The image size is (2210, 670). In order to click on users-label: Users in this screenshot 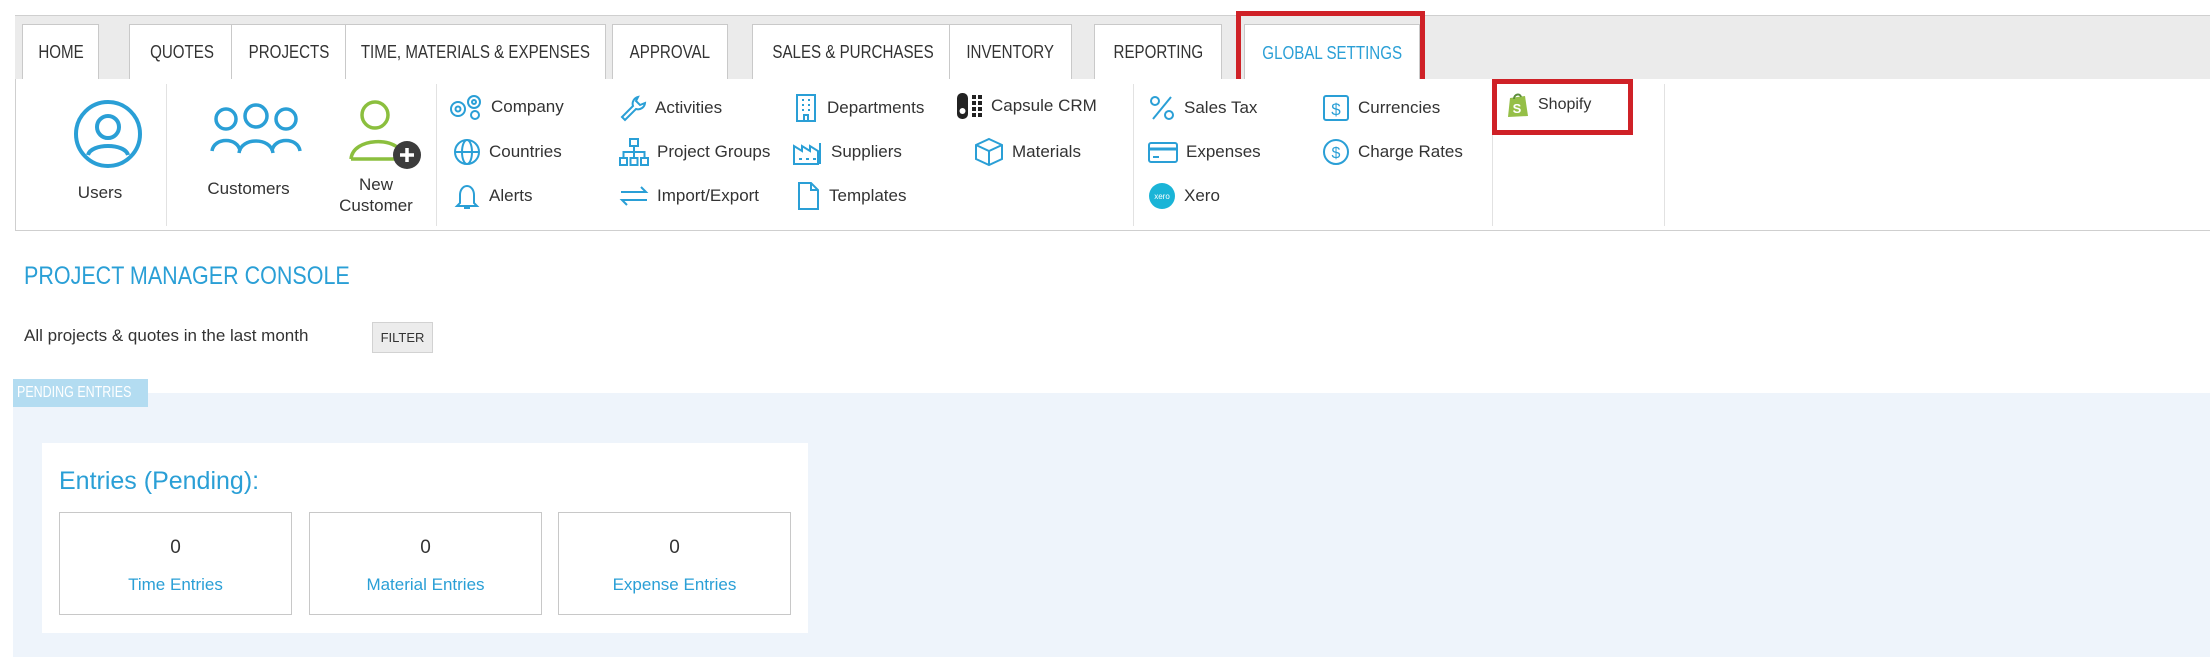, I will do `click(100, 192)`.